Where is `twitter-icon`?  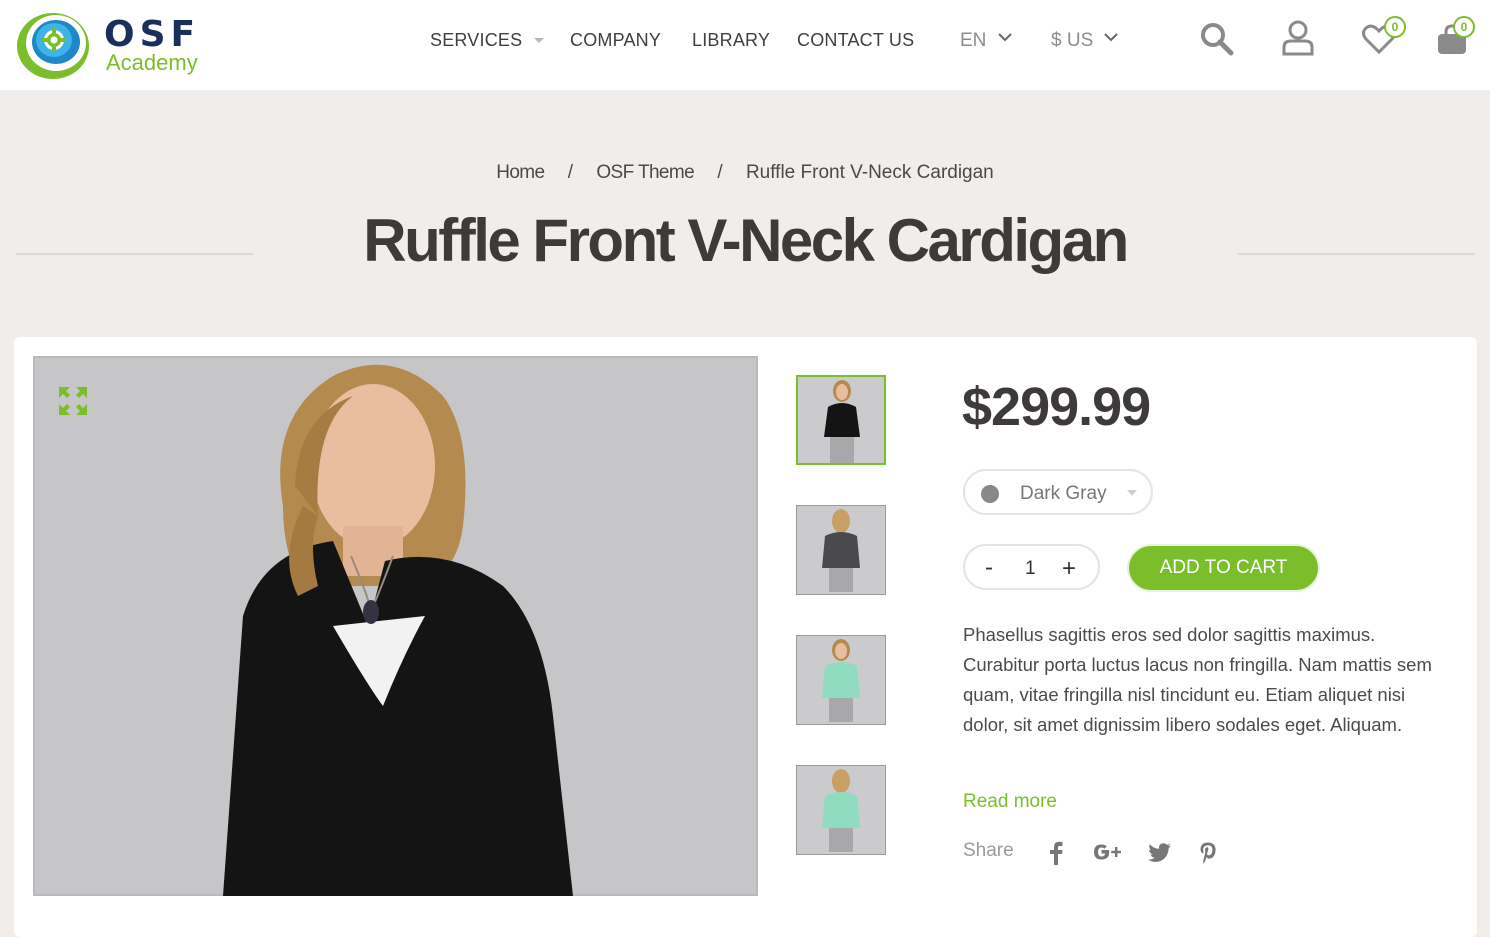 twitter-icon is located at coordinates (1160, 853).